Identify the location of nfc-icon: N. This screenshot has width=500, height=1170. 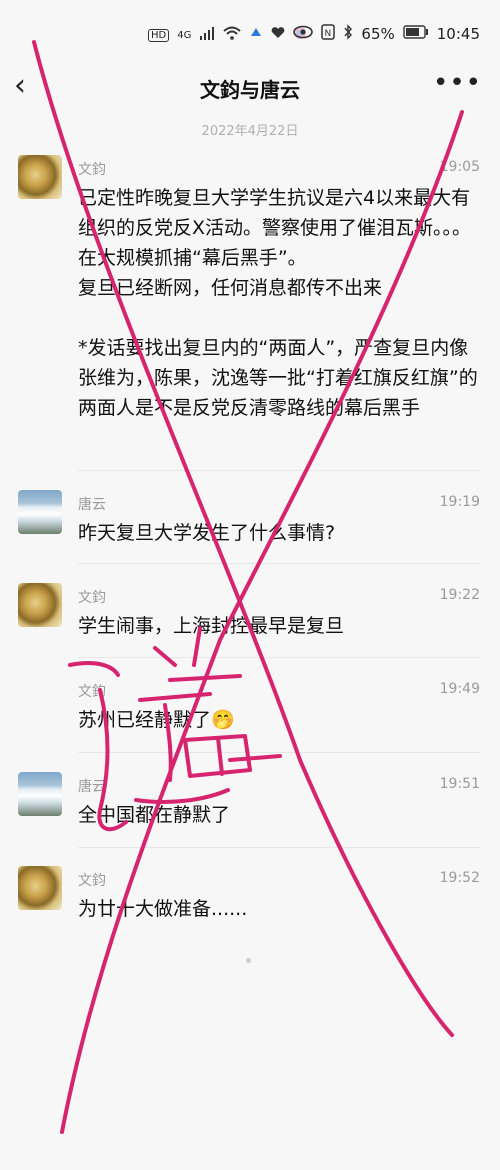
(328, 34).